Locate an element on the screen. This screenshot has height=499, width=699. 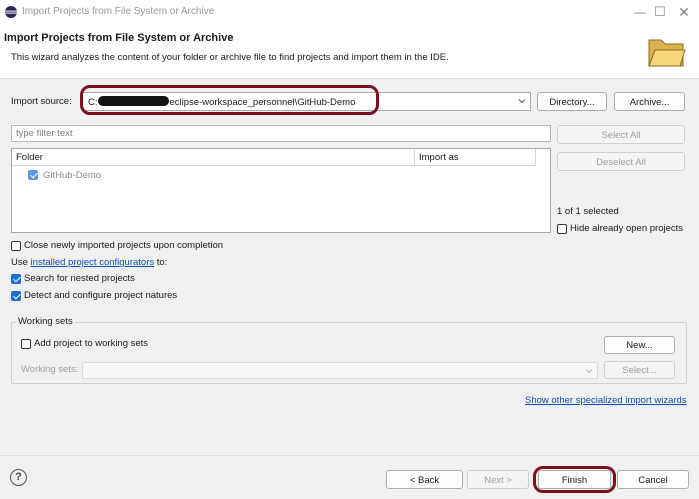
hide-open-projects-checkbox is located at coordinates (562, 229).